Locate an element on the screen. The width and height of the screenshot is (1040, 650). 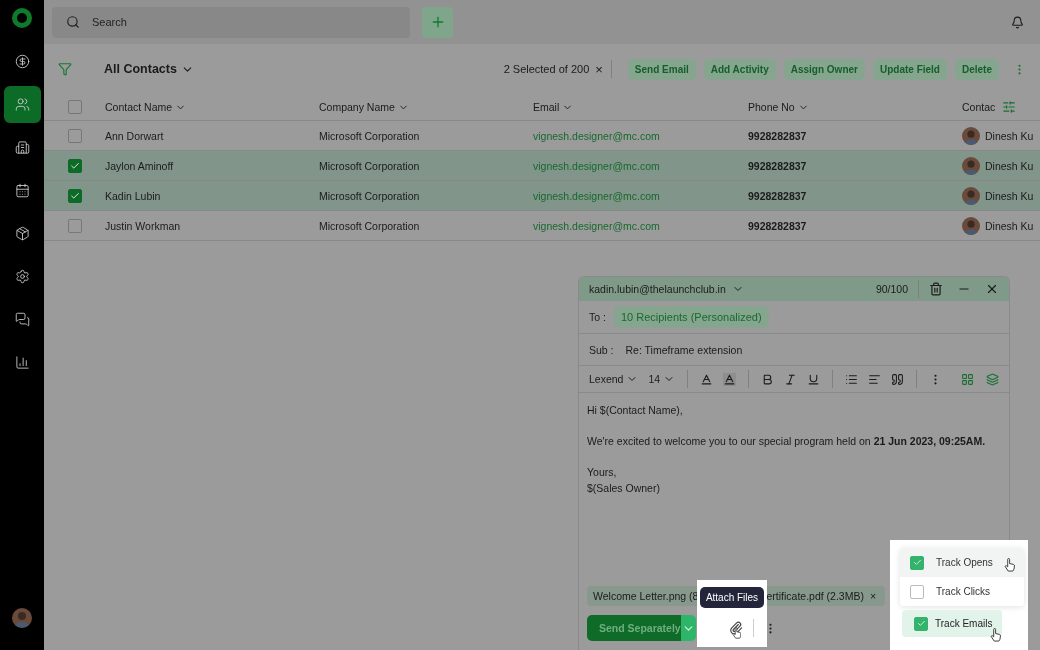
table-cell-text: Jaylon Aminoff is located at coordinates (140, 165).